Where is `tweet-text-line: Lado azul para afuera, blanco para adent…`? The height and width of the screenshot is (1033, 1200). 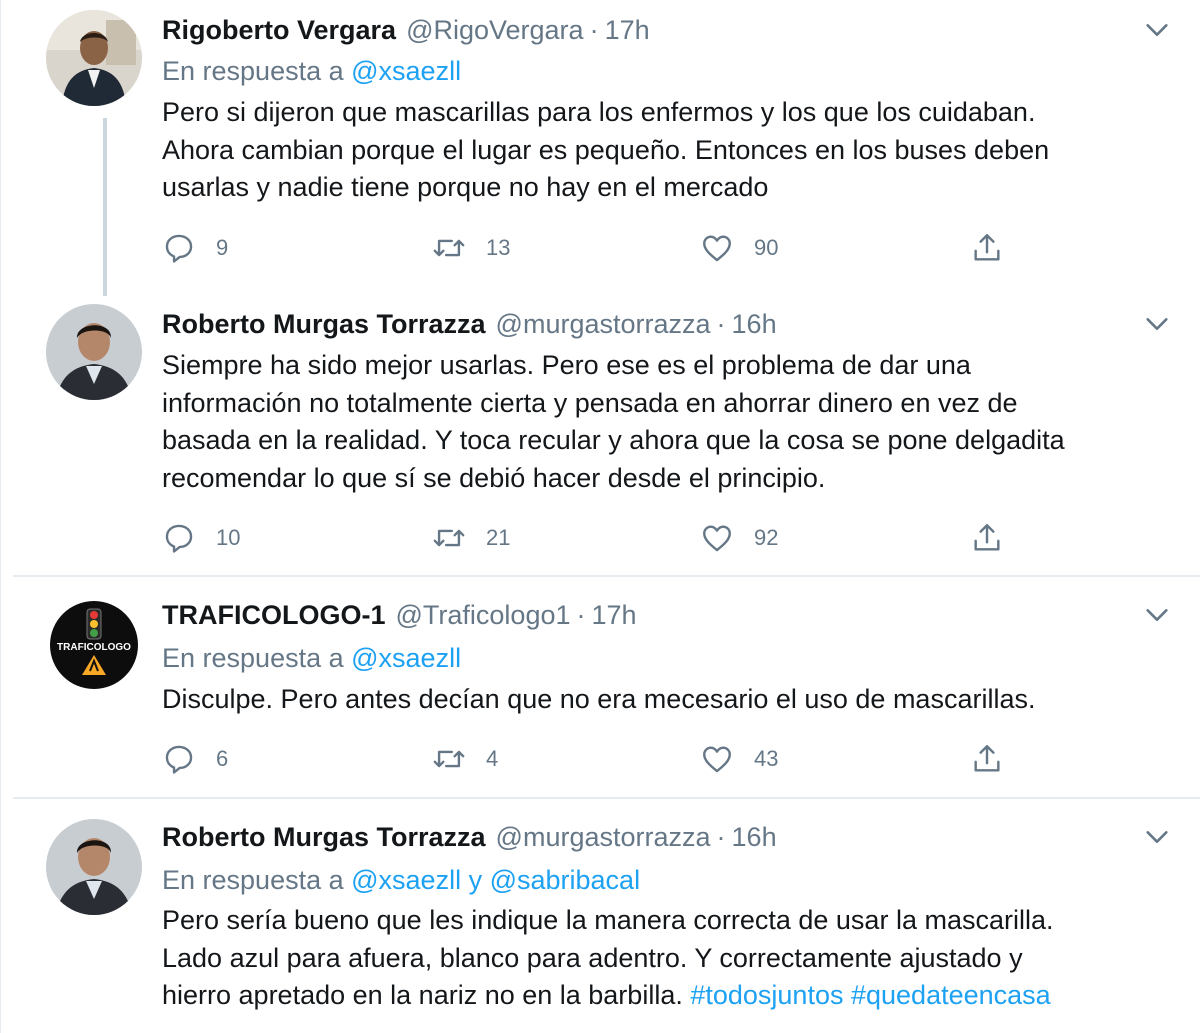 tweet-text-line: Lado azul para afuera, blanco para adent… is located at coordinates (592, 957).